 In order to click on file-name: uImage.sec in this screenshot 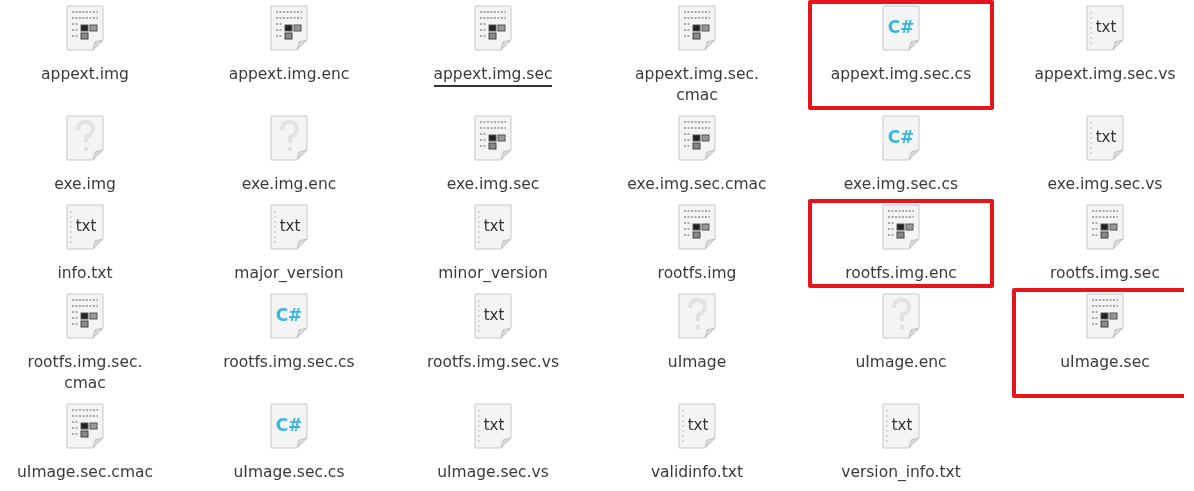, I will do `click(1105, 362)`.